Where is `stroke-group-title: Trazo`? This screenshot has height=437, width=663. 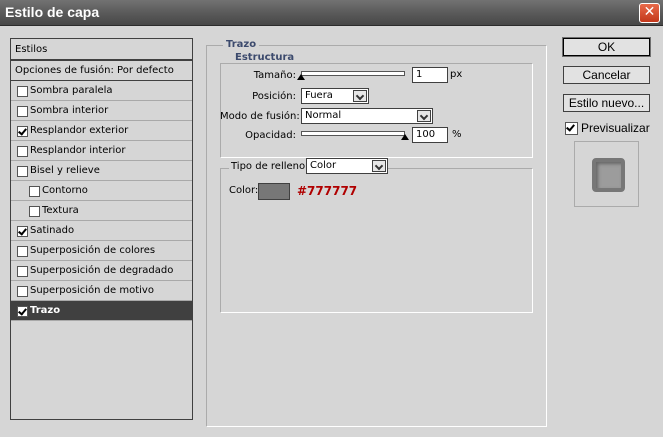 stroke-group-title: Trazo is located at coordinates (241, 44).